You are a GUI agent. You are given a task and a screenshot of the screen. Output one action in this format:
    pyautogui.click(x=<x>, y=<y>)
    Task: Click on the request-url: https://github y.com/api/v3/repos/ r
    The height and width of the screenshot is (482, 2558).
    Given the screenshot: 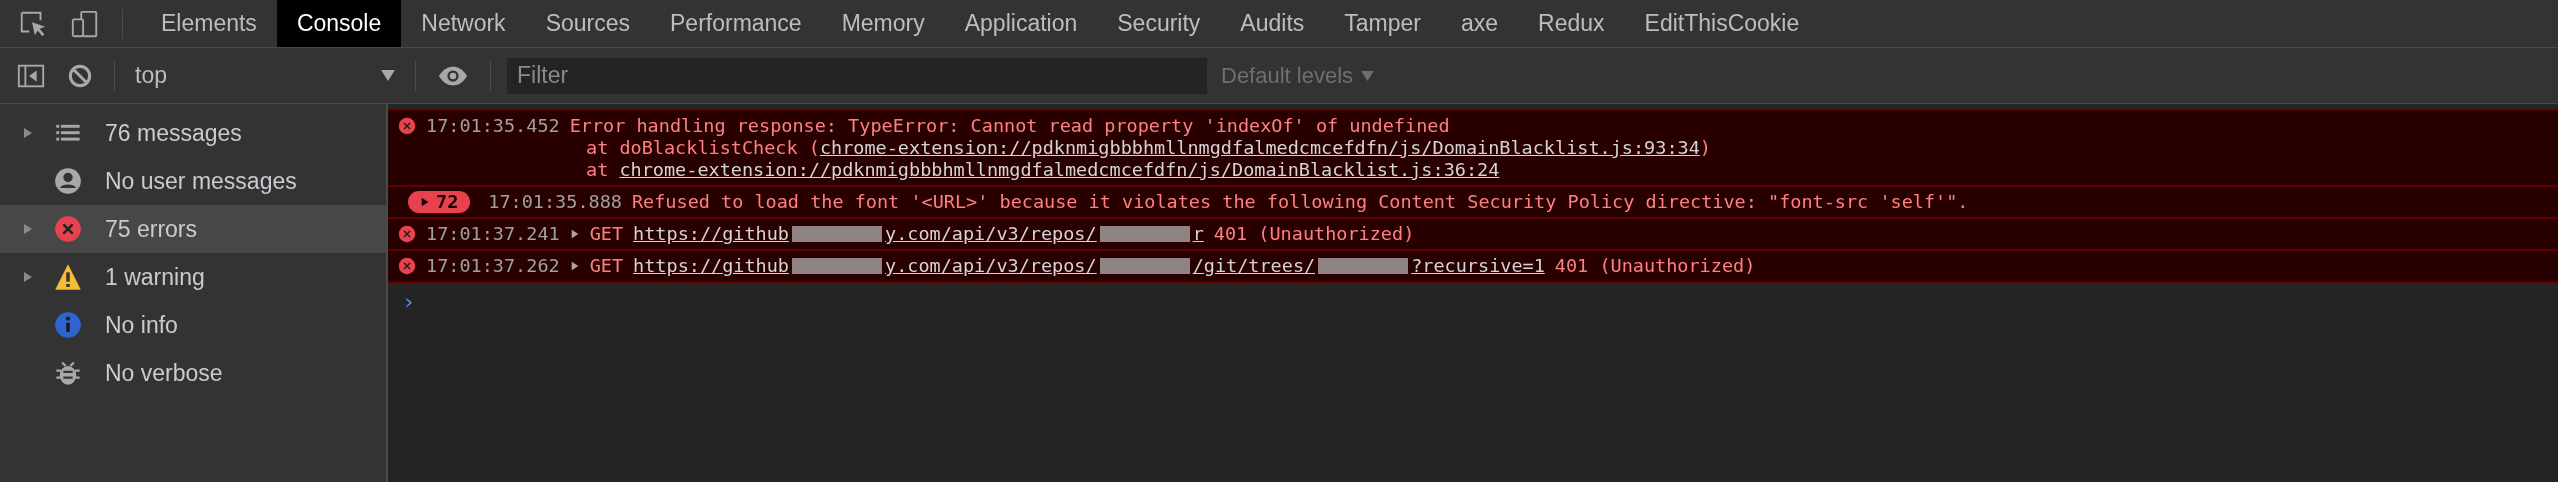 What is the action you would take?
    pyautogui.click(x=918, y=234)
    